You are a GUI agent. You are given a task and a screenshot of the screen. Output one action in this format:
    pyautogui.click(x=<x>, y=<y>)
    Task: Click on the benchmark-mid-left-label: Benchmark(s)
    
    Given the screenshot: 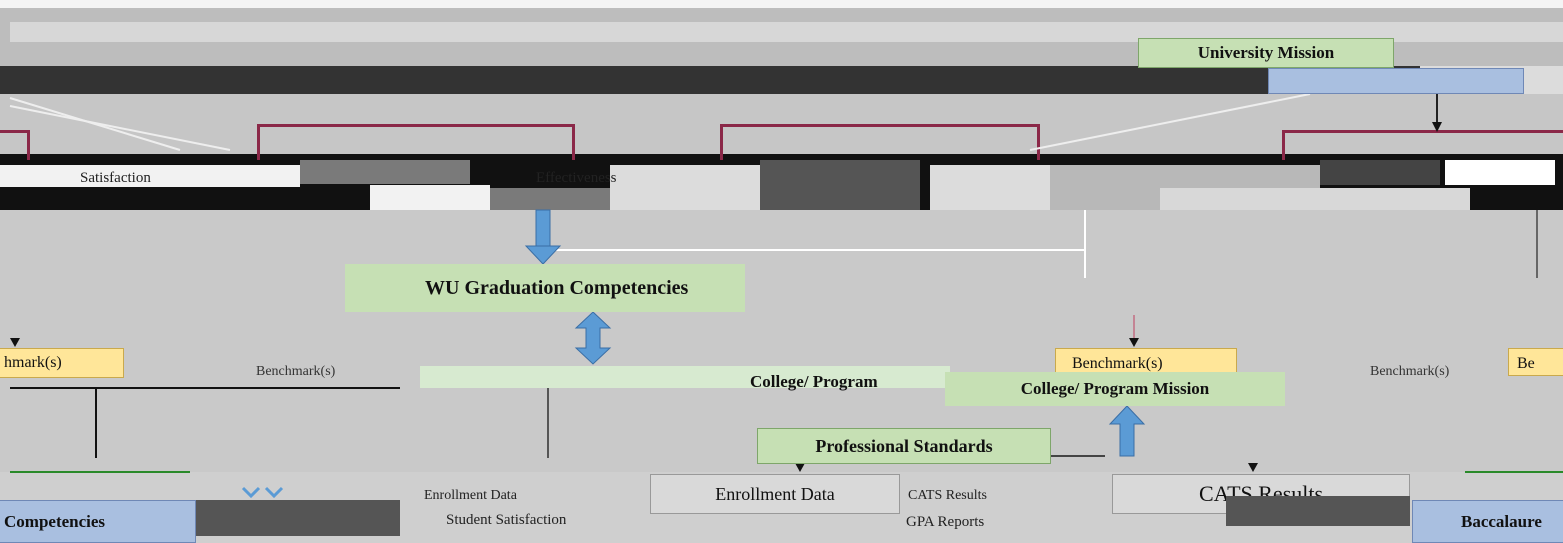 What is the action you would take?
    pyautogui.click(x=296, y=371)
    